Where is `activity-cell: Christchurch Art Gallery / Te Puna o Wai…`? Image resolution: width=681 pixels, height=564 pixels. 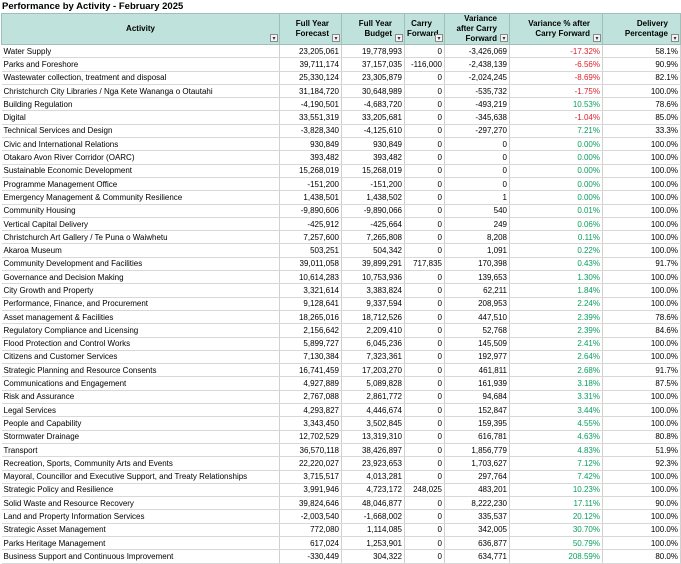 activity-cell: Christchurch Art Gallery / Te Puna o Wai… is located at coordinates (140, 237).